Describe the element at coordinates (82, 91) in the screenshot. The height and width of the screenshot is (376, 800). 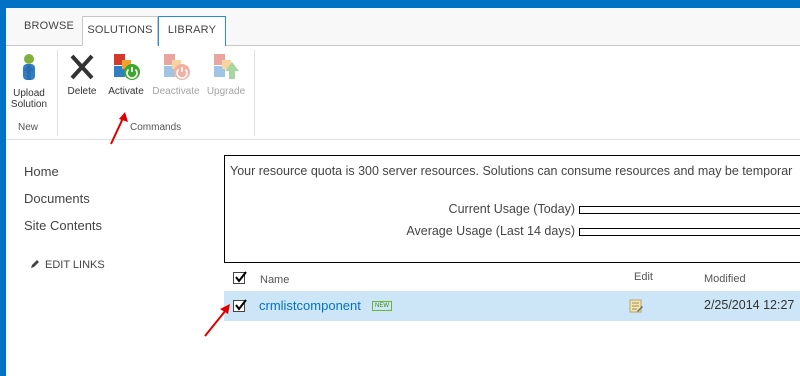
I see `delete-label: Delete` at that location.